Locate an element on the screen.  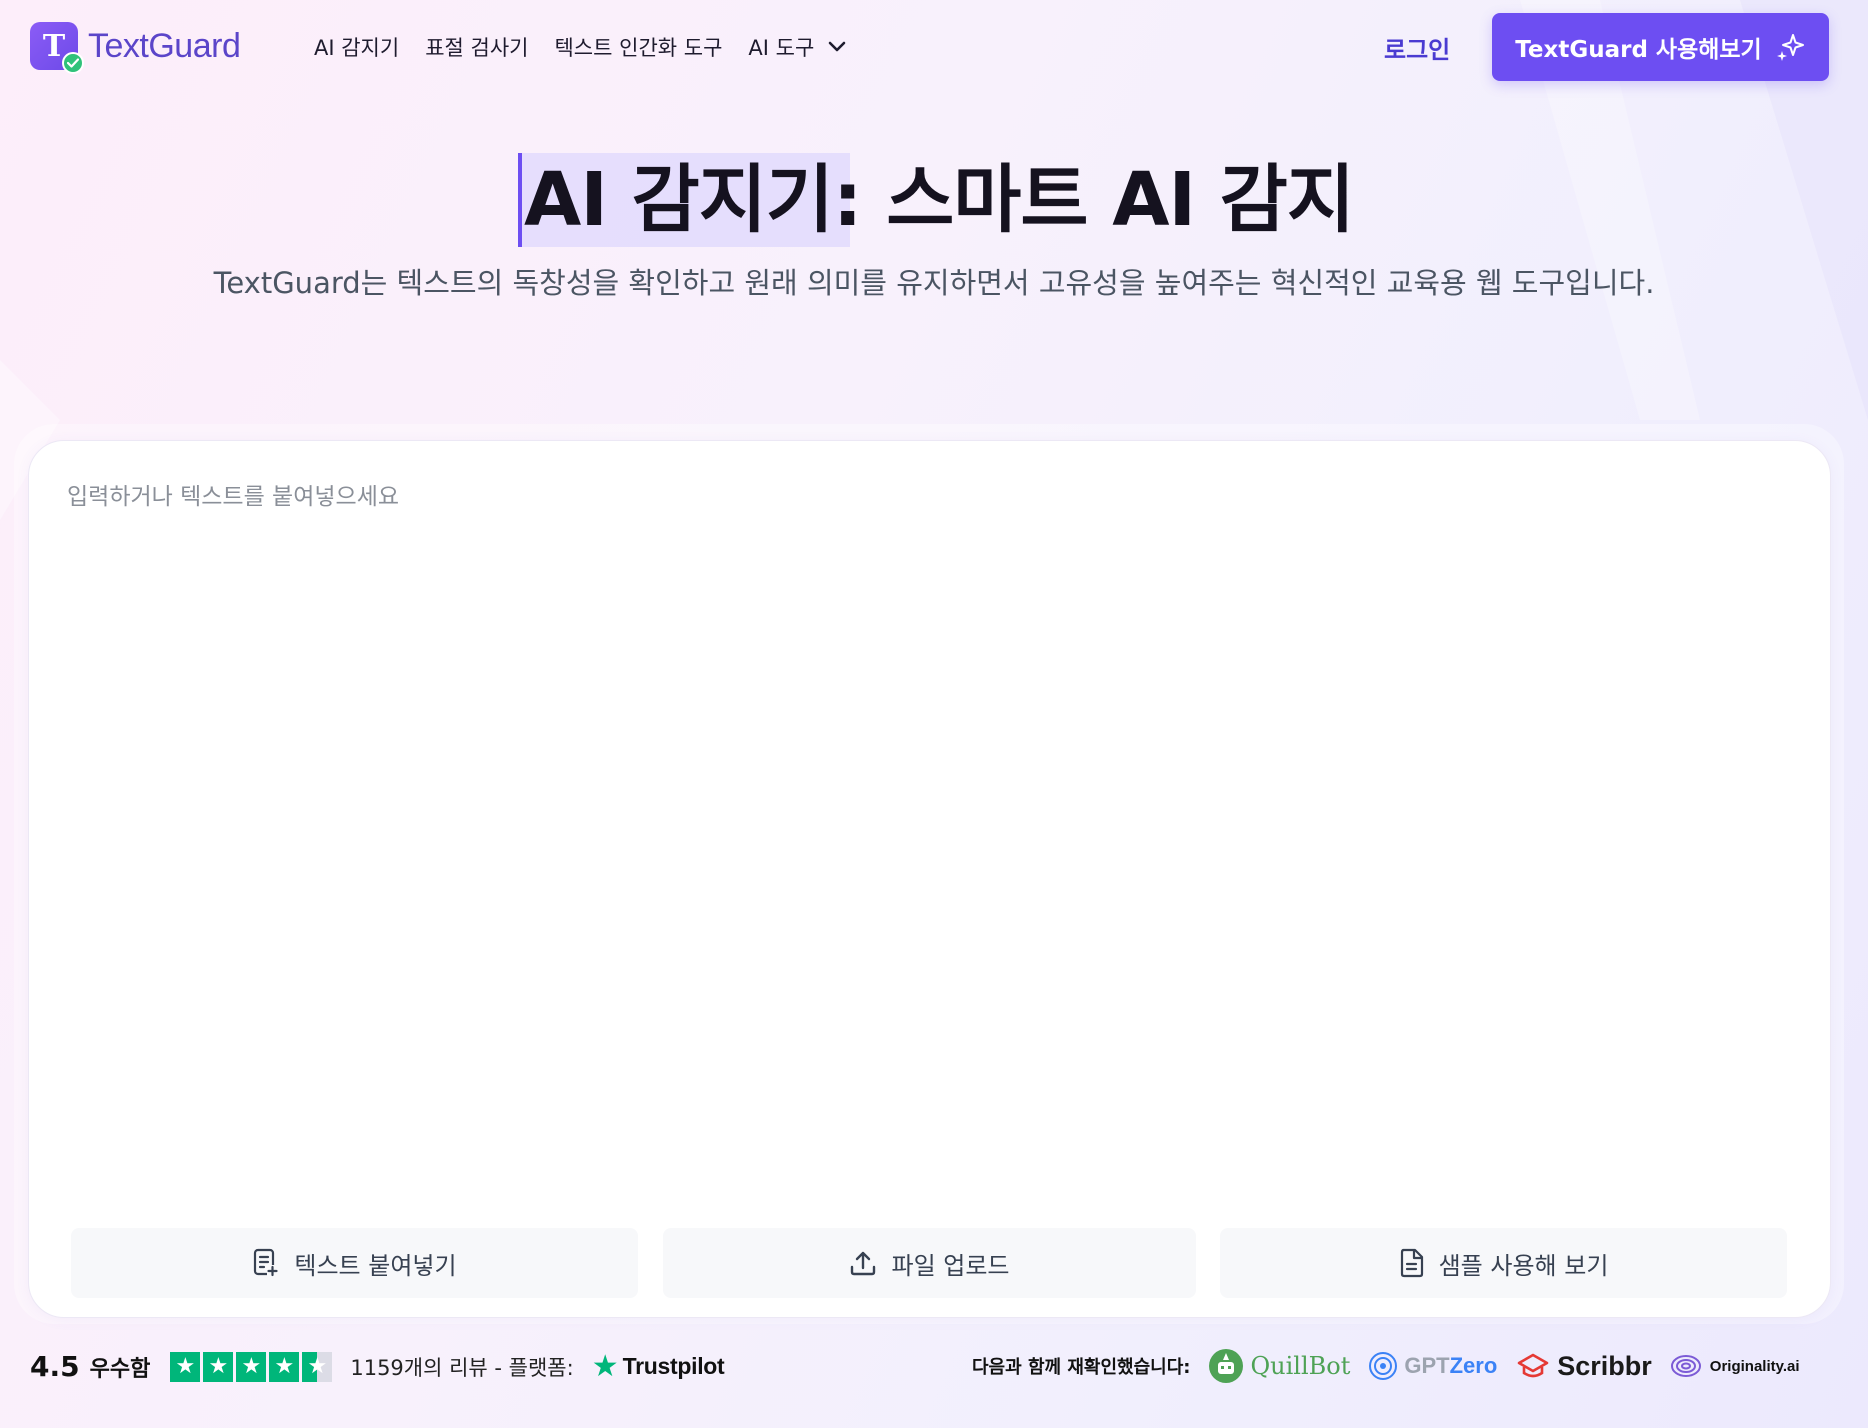
verified-with: 다음과 함께 재확인했습니다: QuillBot GPTZero Scribbr is located at coordinates (1386, 1366).